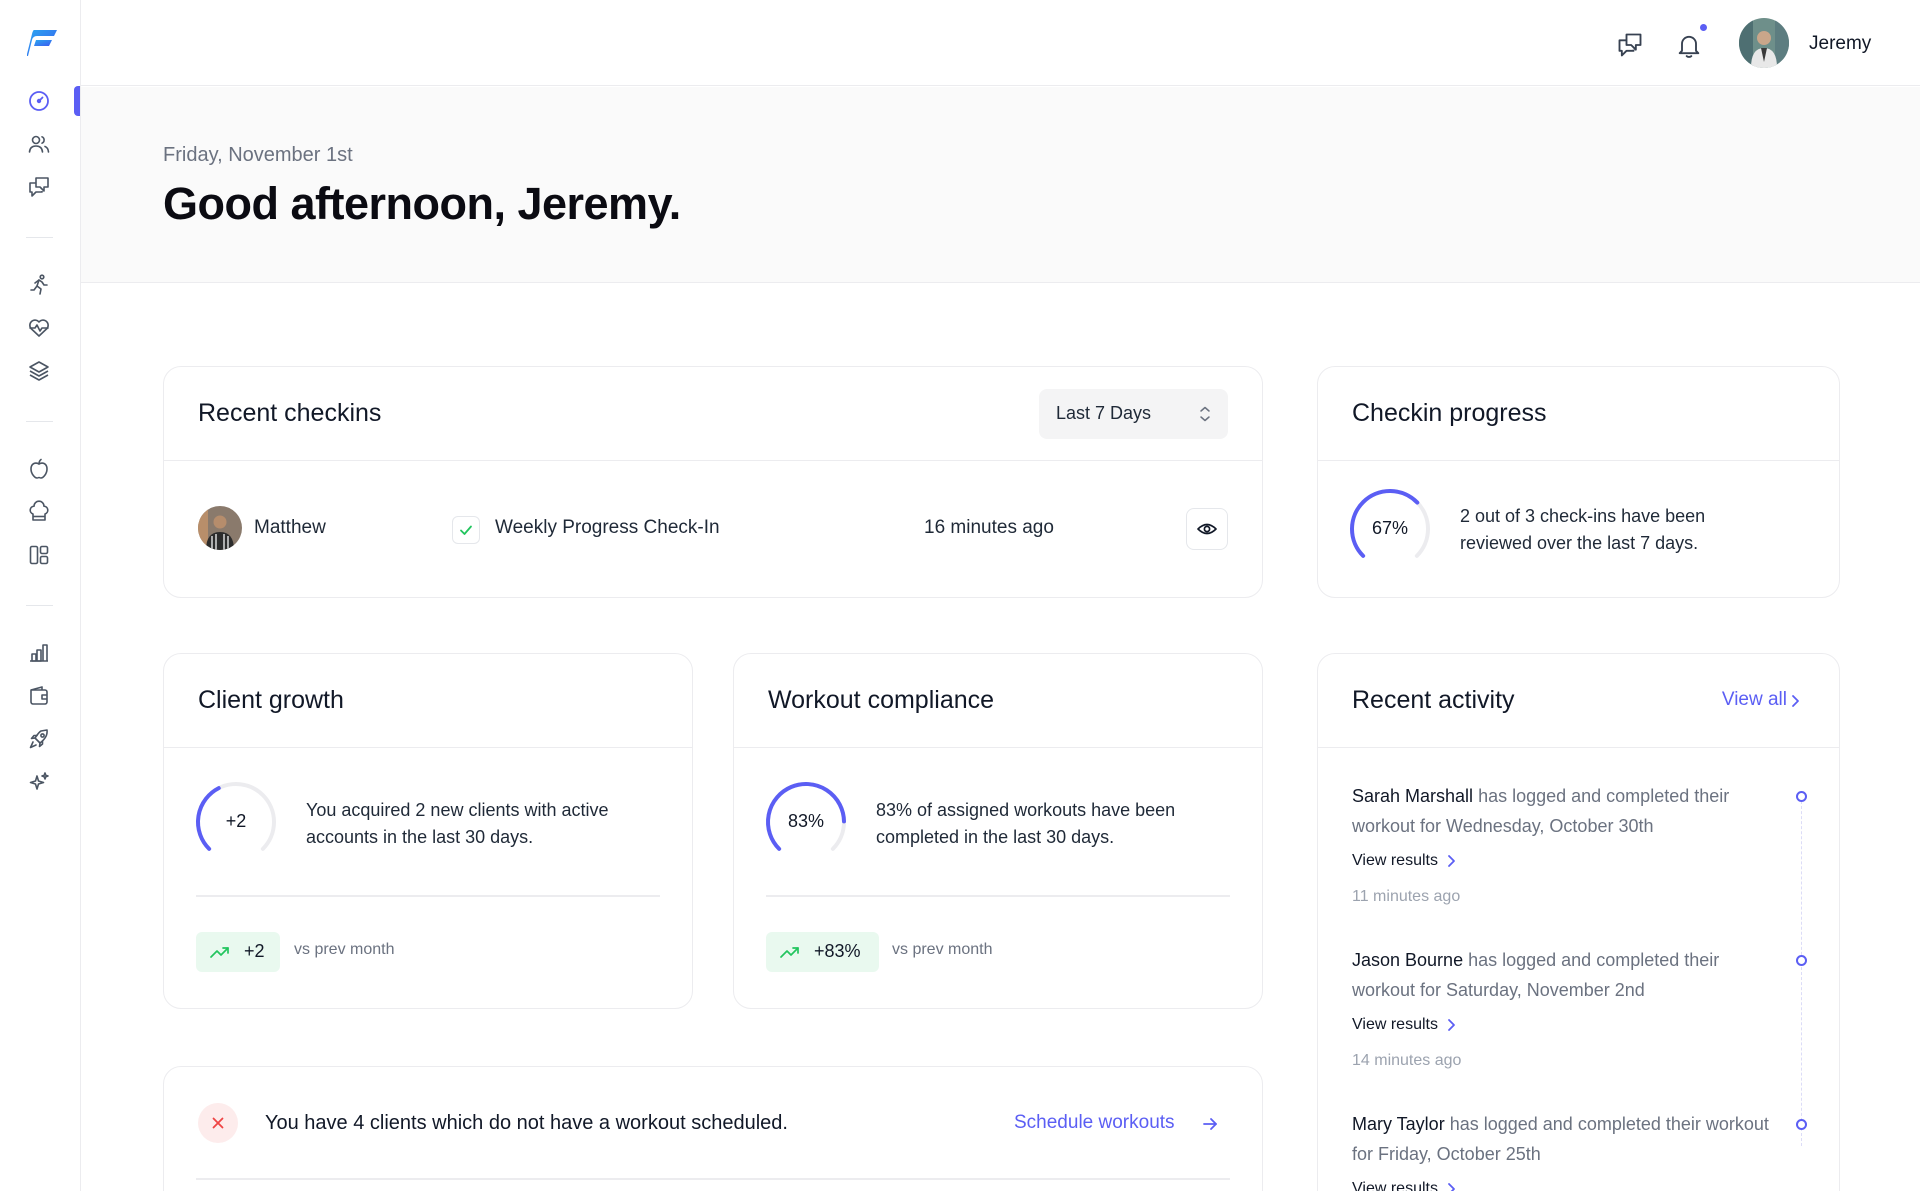  Describe the element at coordinates (1449, 413) in the screenshot. I see `card-title: Checkin progress` at that location.